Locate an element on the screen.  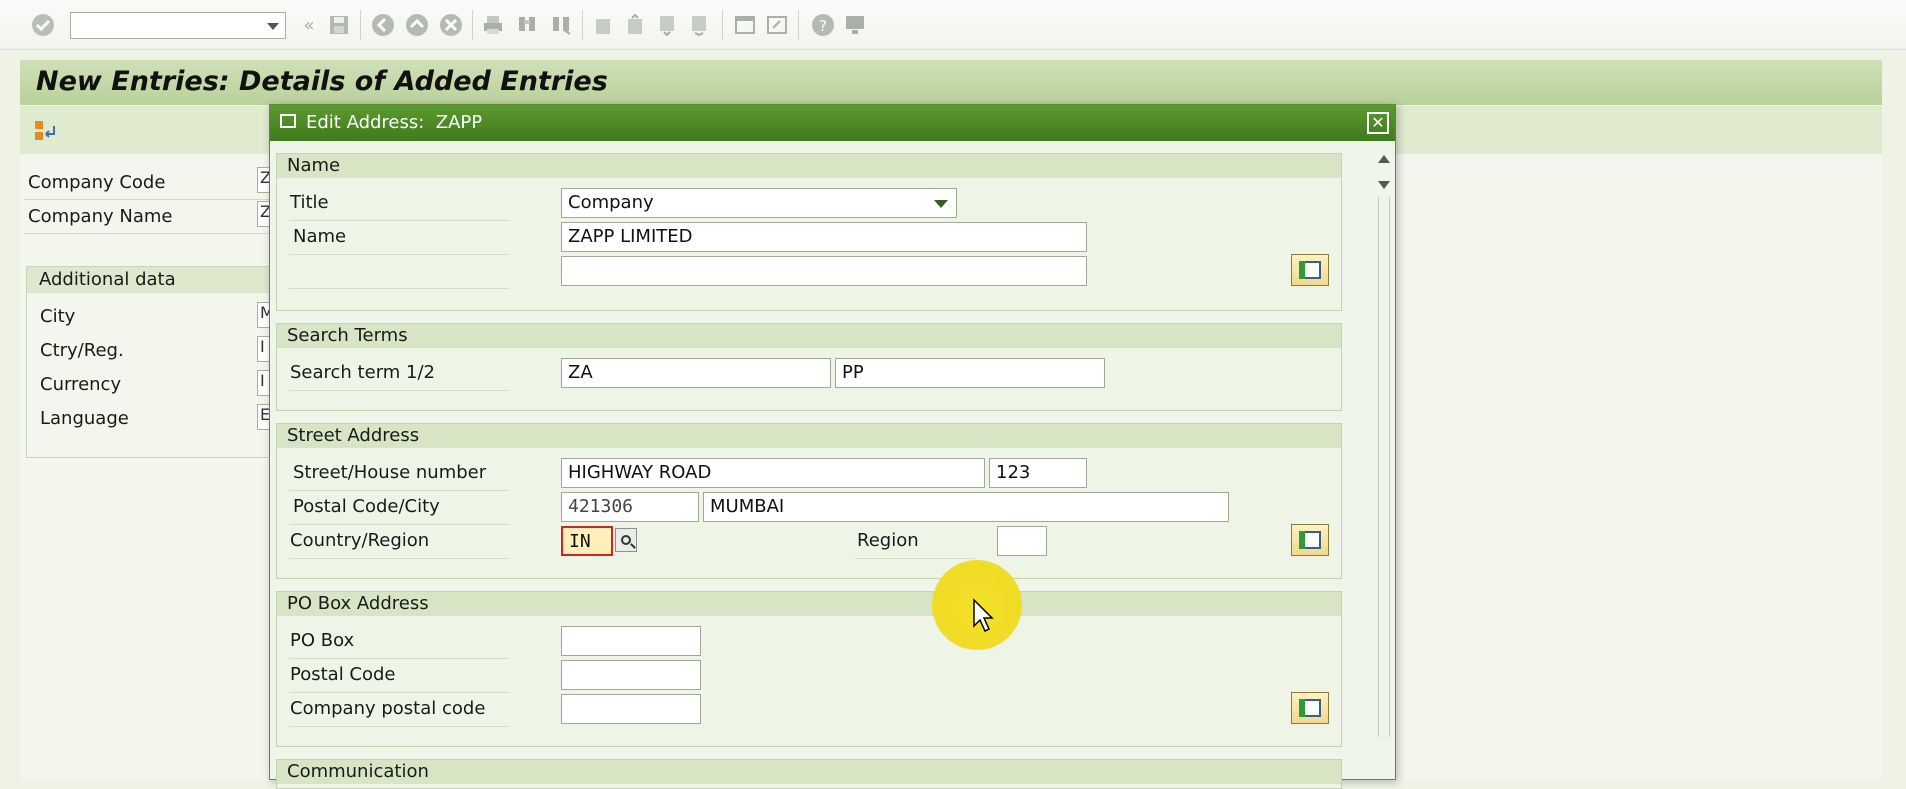
mouse-pointer-icon is located at coordinates (983, 615).